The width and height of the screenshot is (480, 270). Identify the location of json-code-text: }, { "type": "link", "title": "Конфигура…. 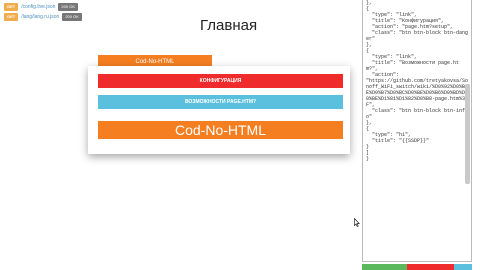
(418, 81).